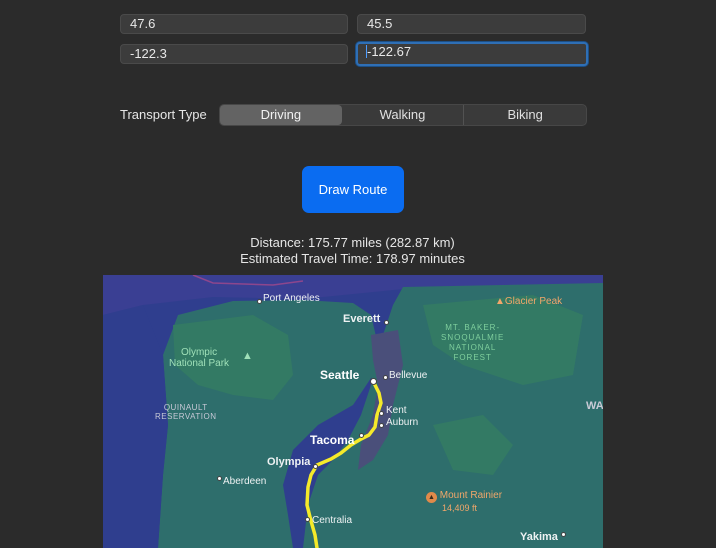 The height and width of the screenshot is (548, 716). Describe the element at coordinates (473, 337) in the screenshot. I see `forest-line2: SNOQUALMIE` at that location.